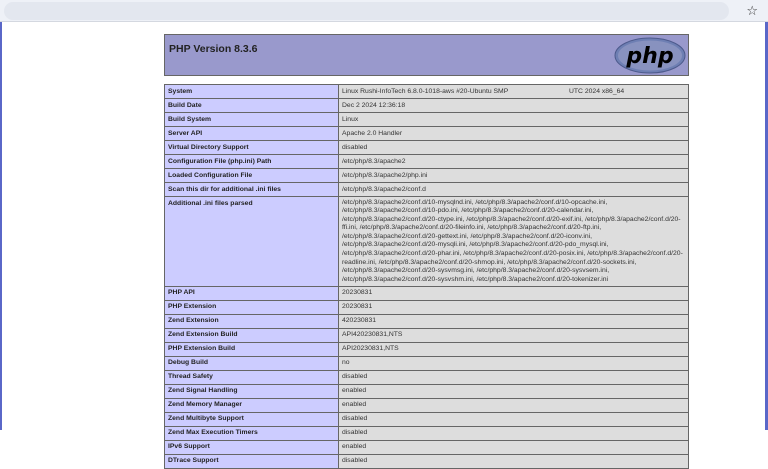 The width and height of the screenshot is (768, 469). I want to click on table-row: PHP Extension 20230831, so click(426, 307).